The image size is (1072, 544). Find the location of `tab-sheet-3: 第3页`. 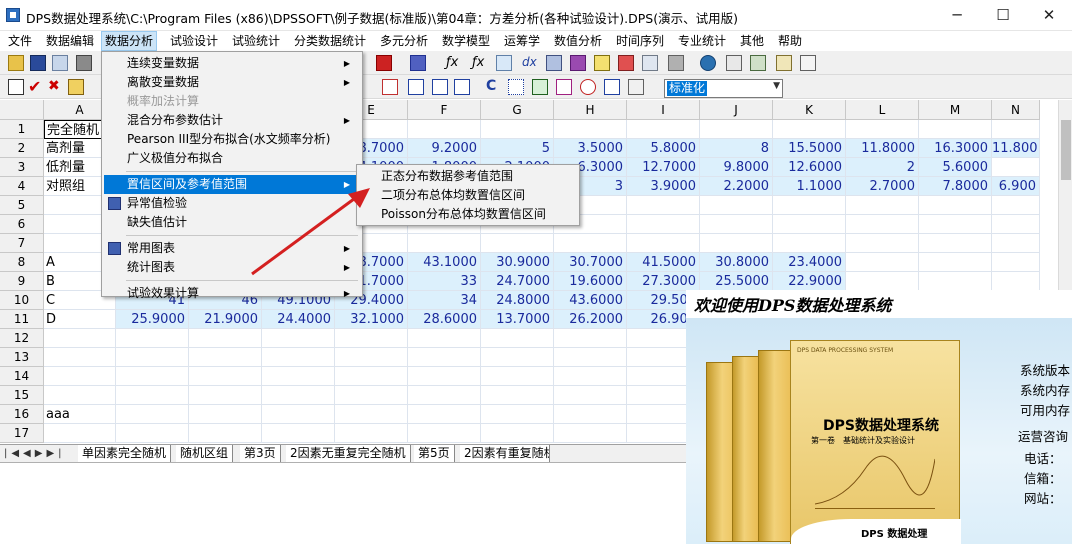

tab-sheet-3: 第3页 is located at coordinates (260, 453).